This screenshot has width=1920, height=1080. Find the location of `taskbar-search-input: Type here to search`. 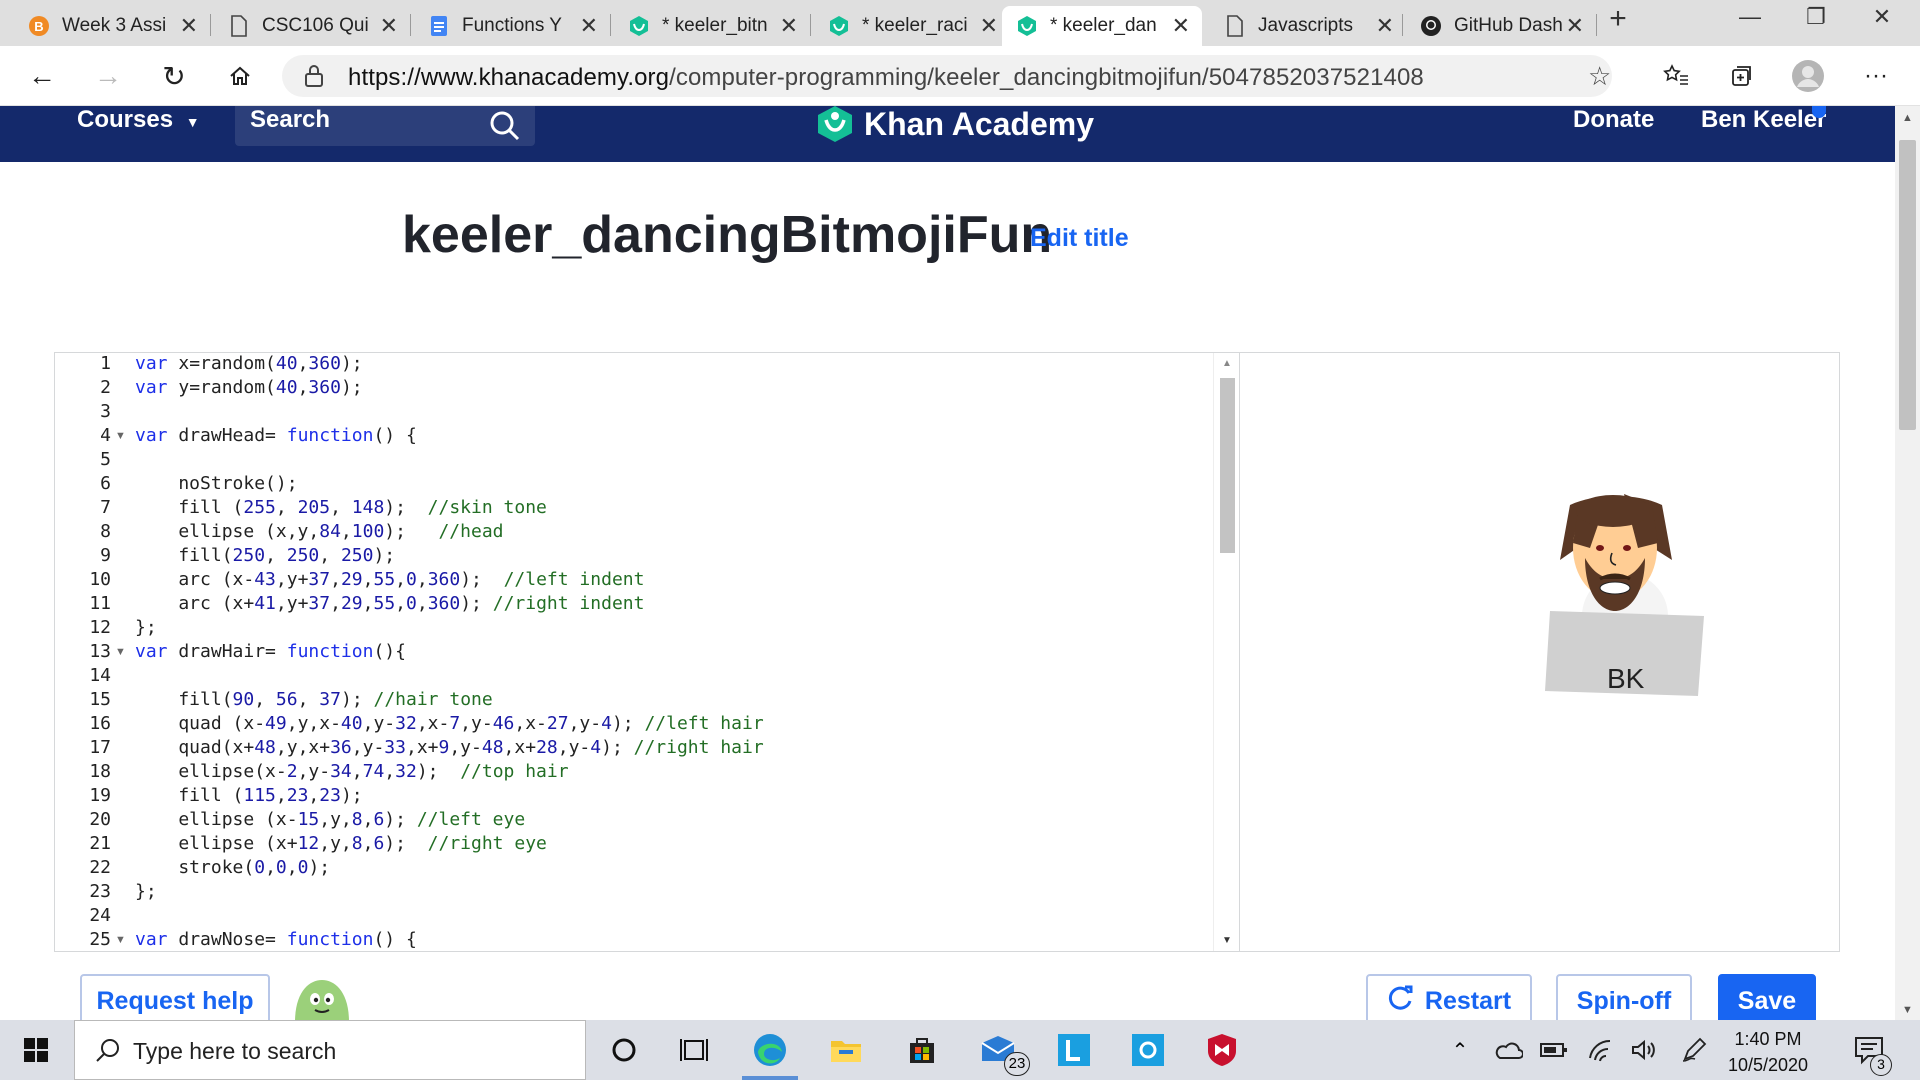

taskbar-search-input: Type here to search is located at coordinates (330, 1050).